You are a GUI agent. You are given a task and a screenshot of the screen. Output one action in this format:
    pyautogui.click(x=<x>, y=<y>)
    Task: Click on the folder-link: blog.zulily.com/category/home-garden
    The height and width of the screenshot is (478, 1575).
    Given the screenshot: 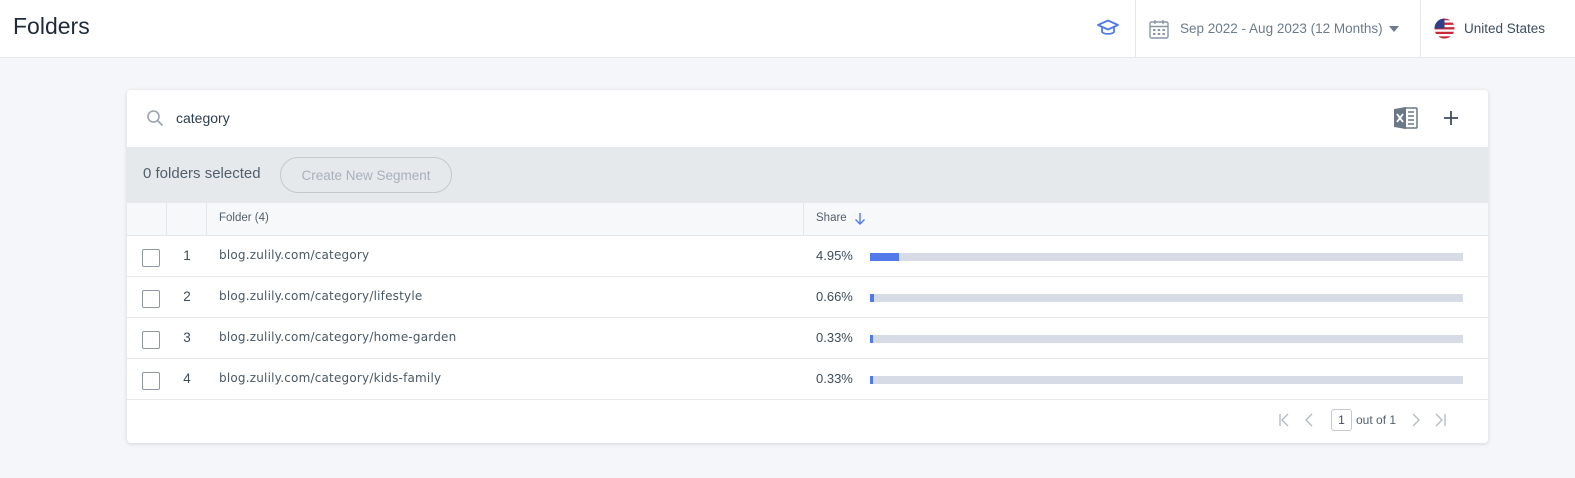 What is the action you would take?
    pyautogui.click(x=337, y=337)
    